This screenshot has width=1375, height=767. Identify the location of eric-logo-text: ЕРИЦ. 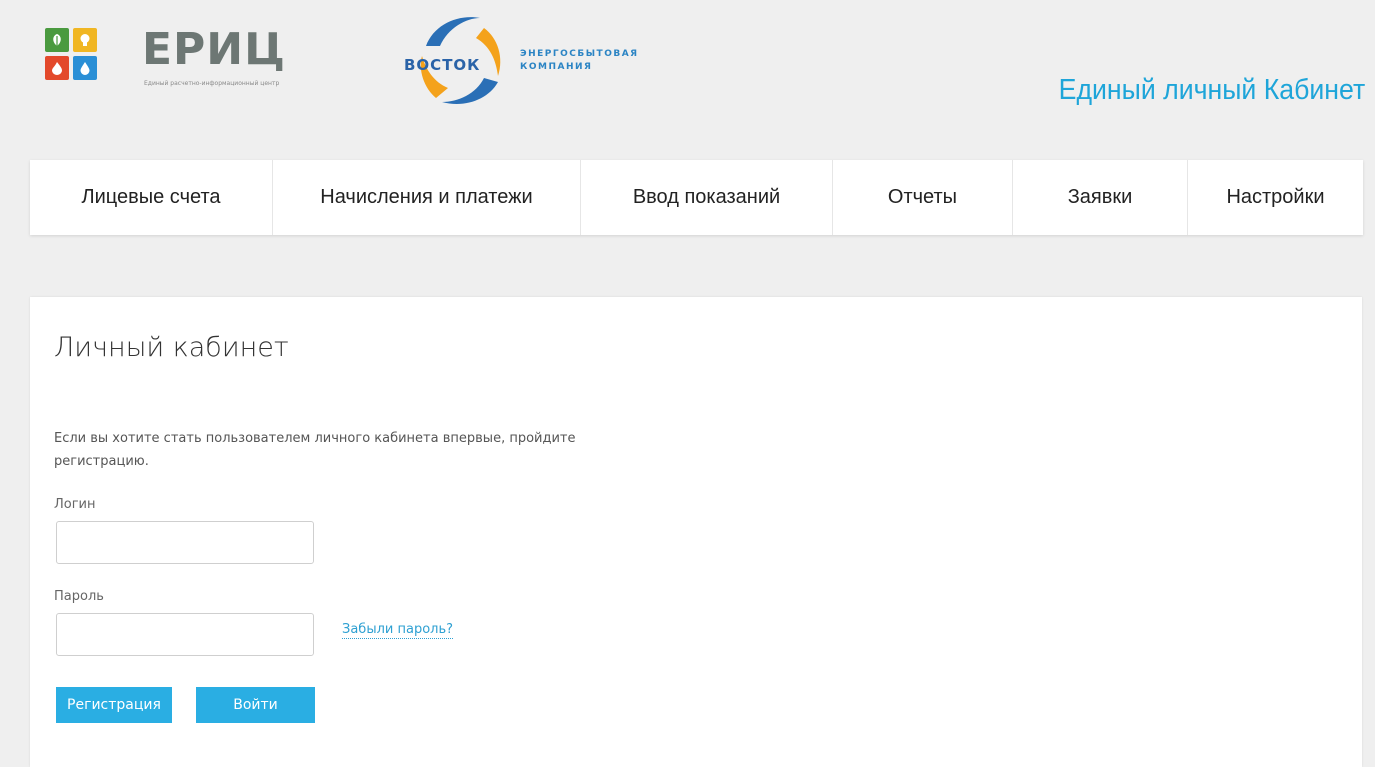
(214, 49).